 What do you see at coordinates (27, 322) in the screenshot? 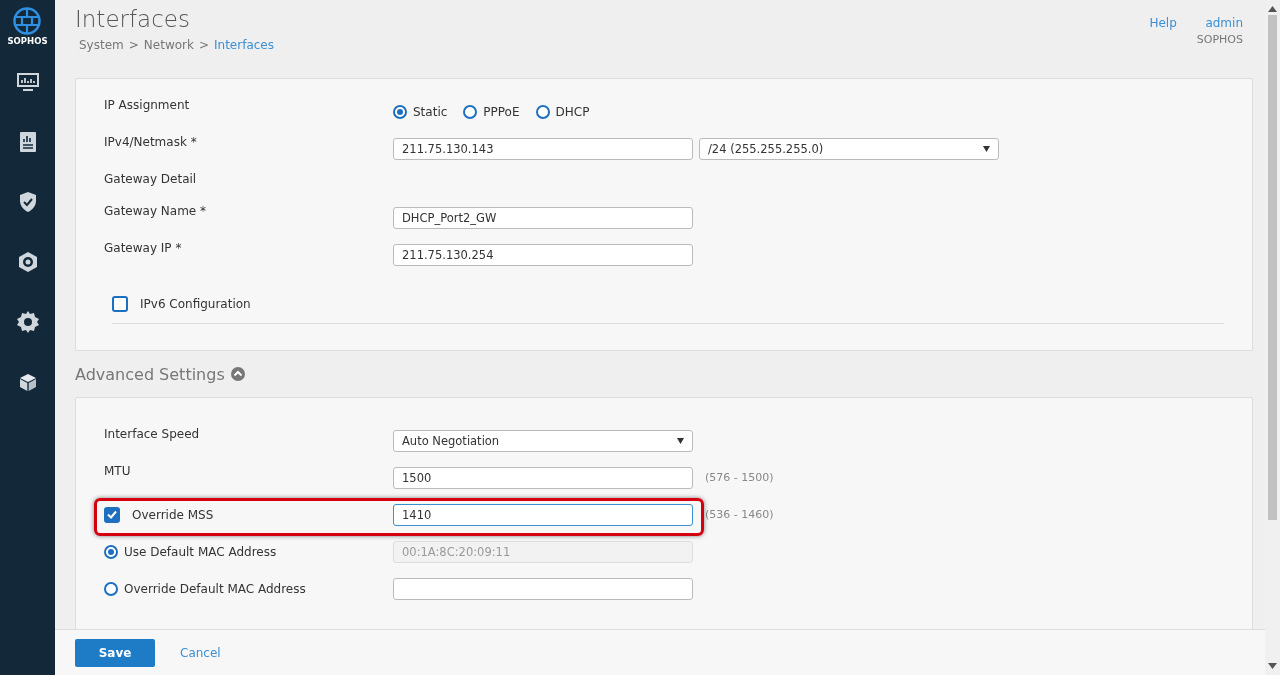
I see `settings-icon` at bounding box center [27, 322].